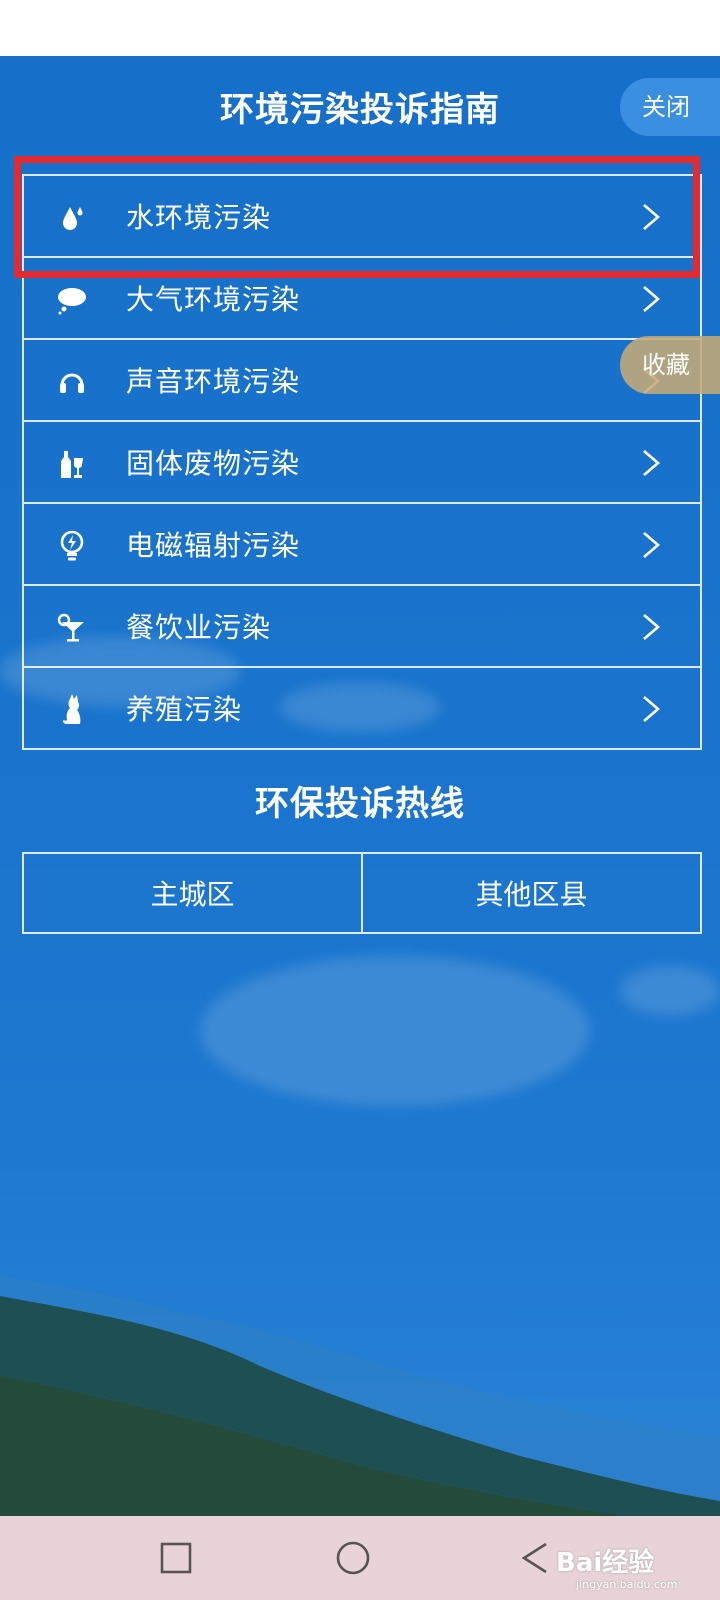  What do you see at coordinates (360, 28) in the screenshot?
I see `status-bar` at bounding box center [360, 28].